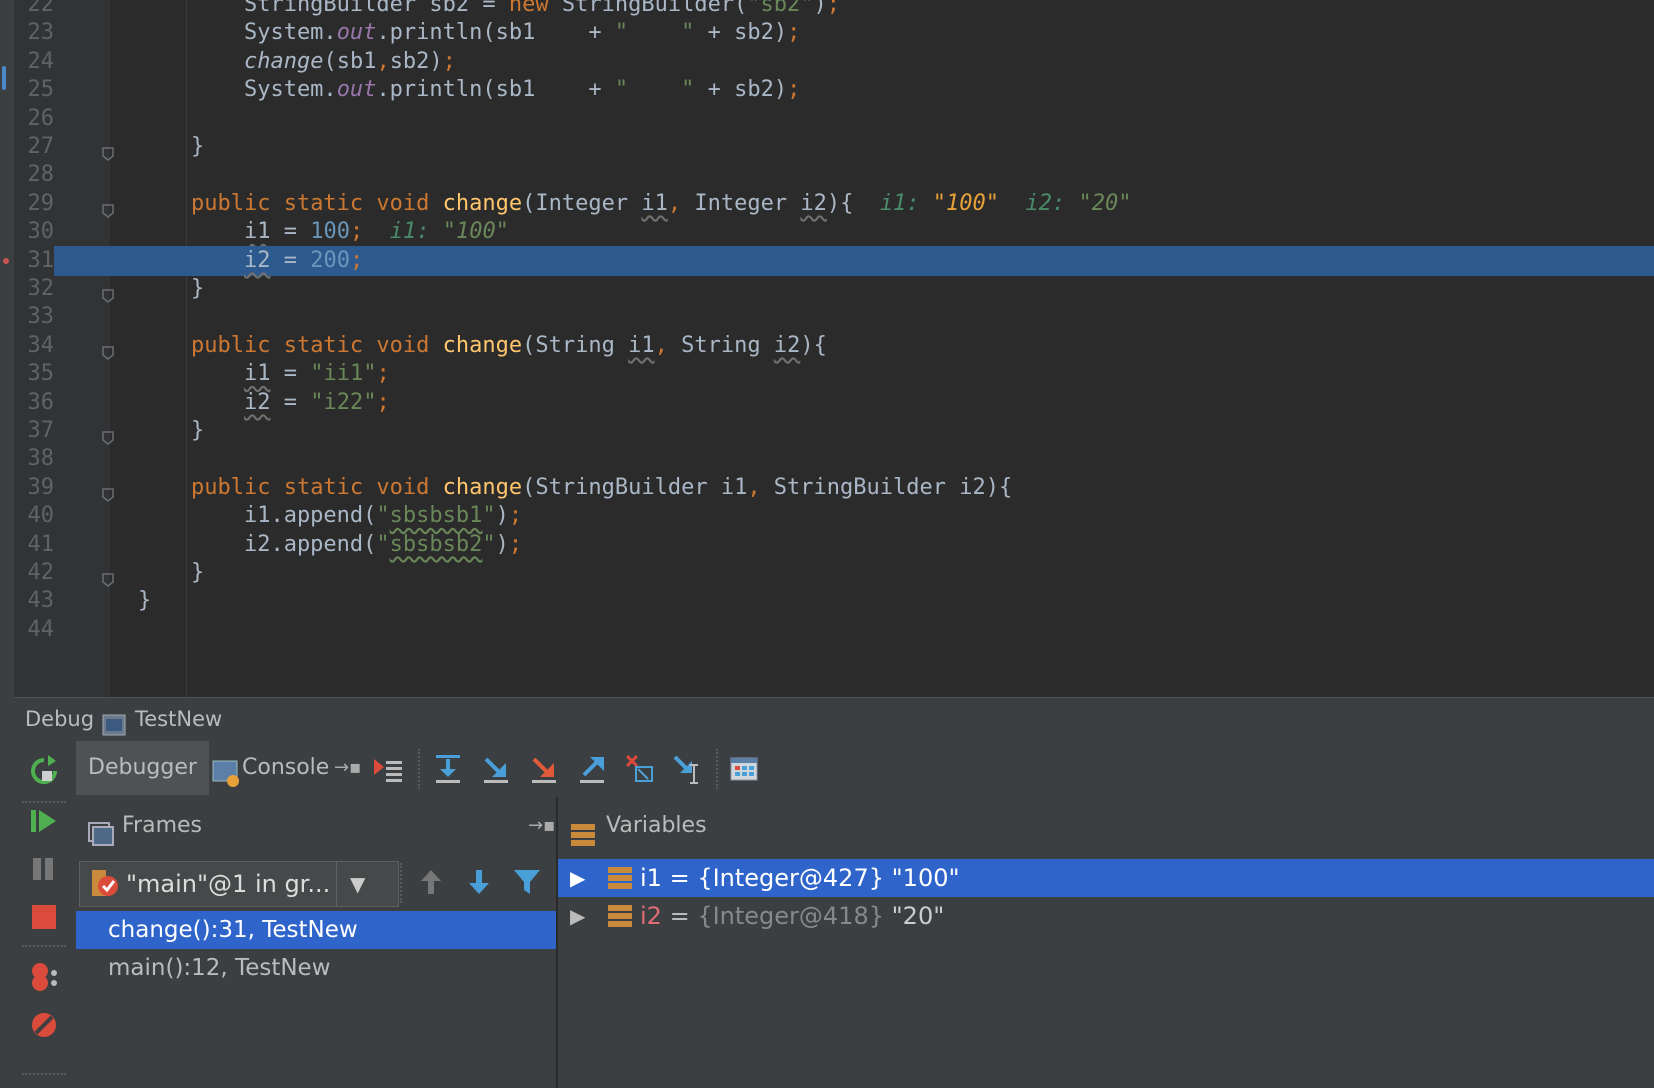 The width and height of the screenshot is (1654, 1088). I want to click on code-line: 43}, so click(834, 601).